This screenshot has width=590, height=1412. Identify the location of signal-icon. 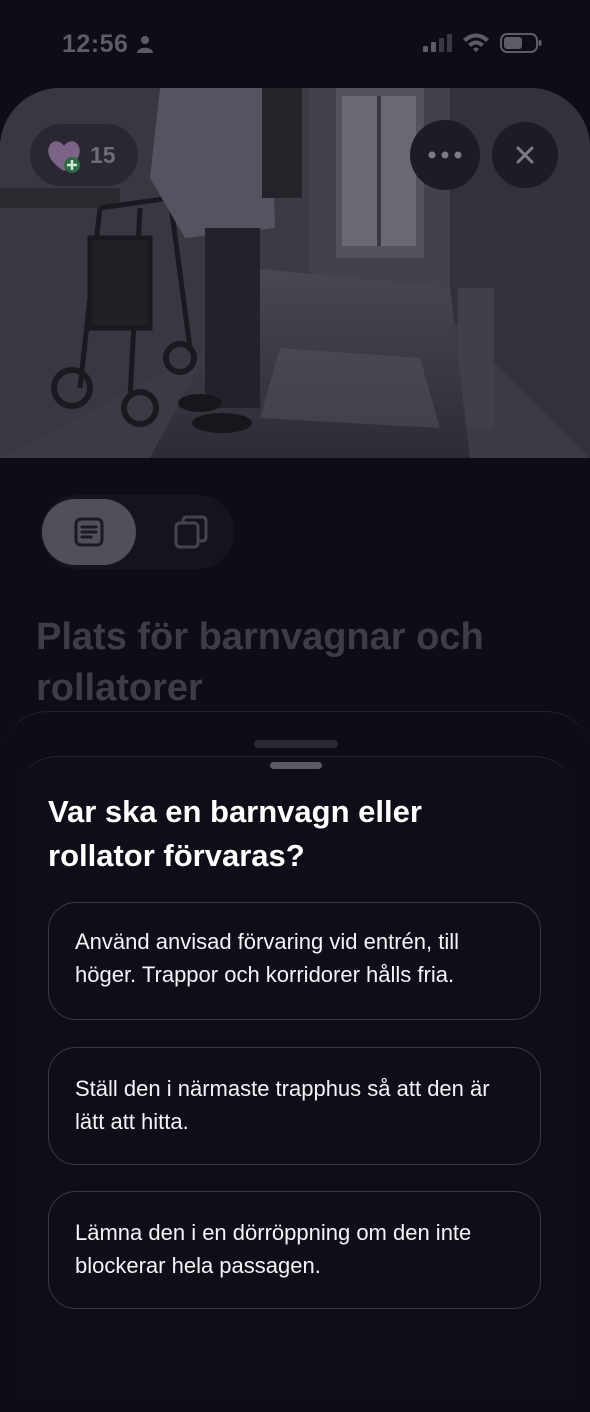
(437, 43).